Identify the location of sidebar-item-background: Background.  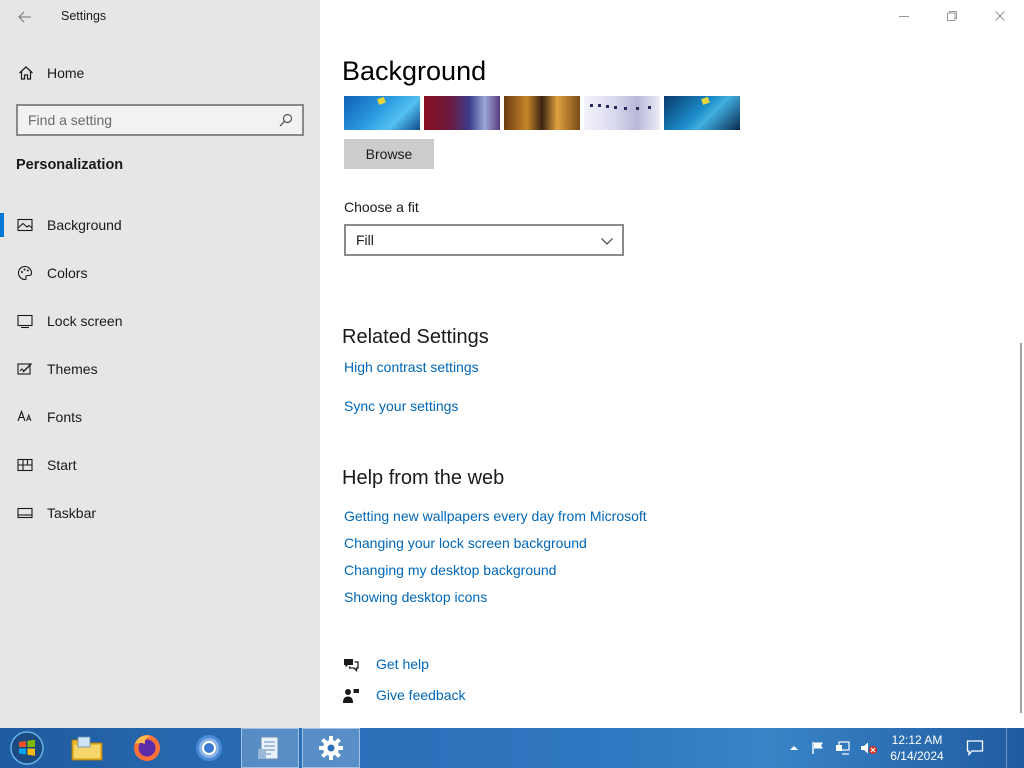
(160, 225).